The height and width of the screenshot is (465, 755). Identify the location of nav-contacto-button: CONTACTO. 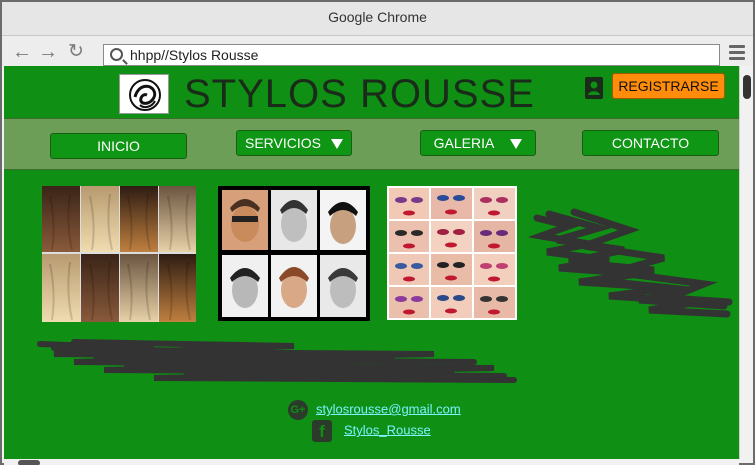
(650, 143).